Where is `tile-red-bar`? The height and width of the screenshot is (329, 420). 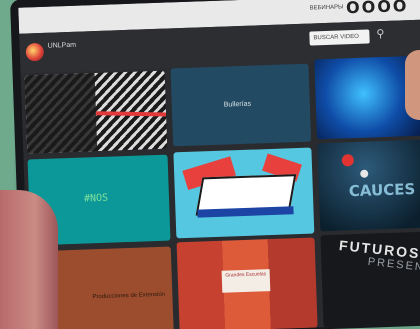
tile-red-bar is located at coordinates (131, 114).